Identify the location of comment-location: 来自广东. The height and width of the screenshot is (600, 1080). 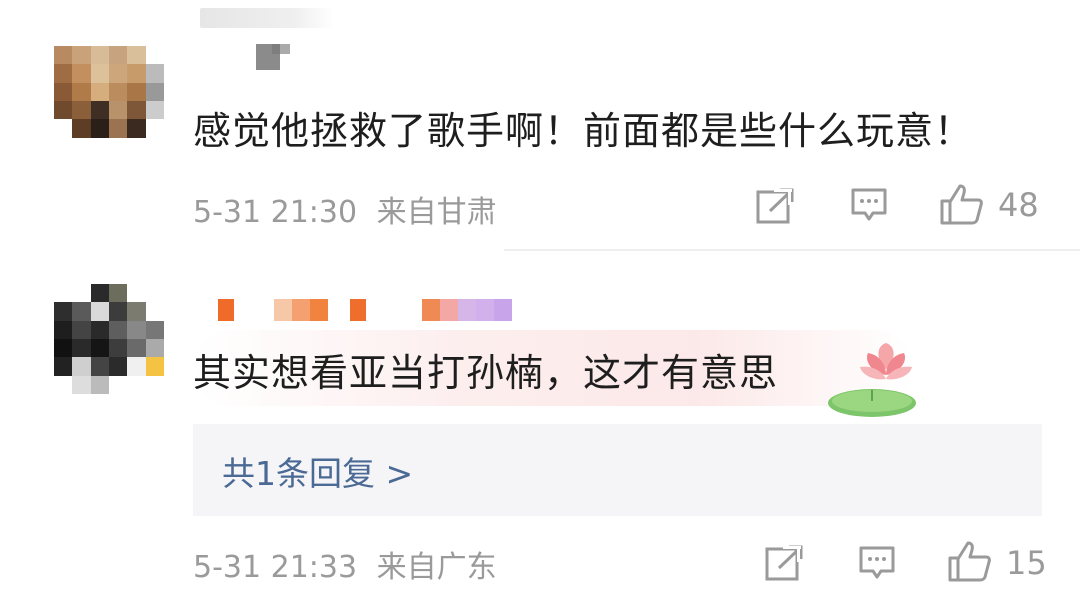
(436, 567).